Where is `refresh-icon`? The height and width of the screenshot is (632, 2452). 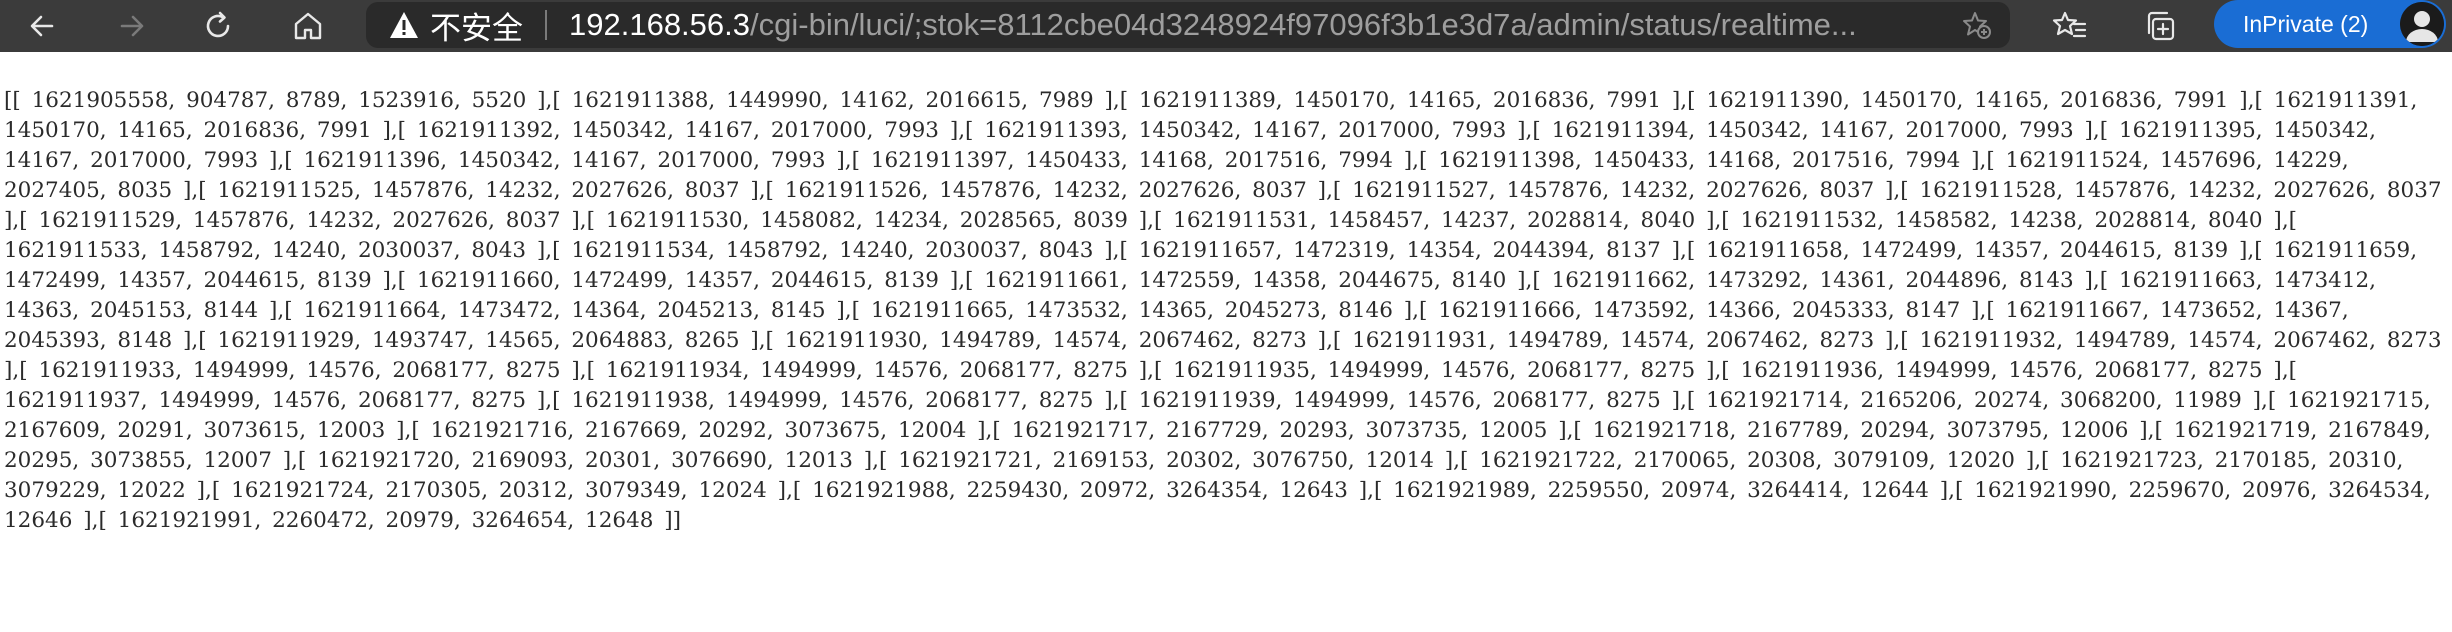 refresh-icon is located at coordinates (218, 24).